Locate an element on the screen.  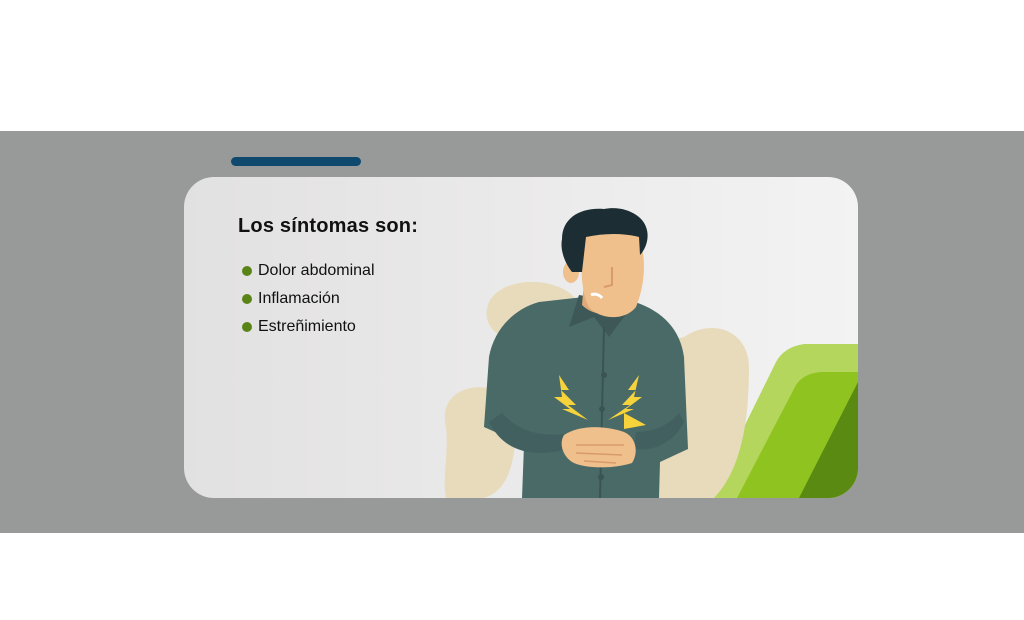
symptom-label: Estreñimiento is located at coordinates (307, 326).